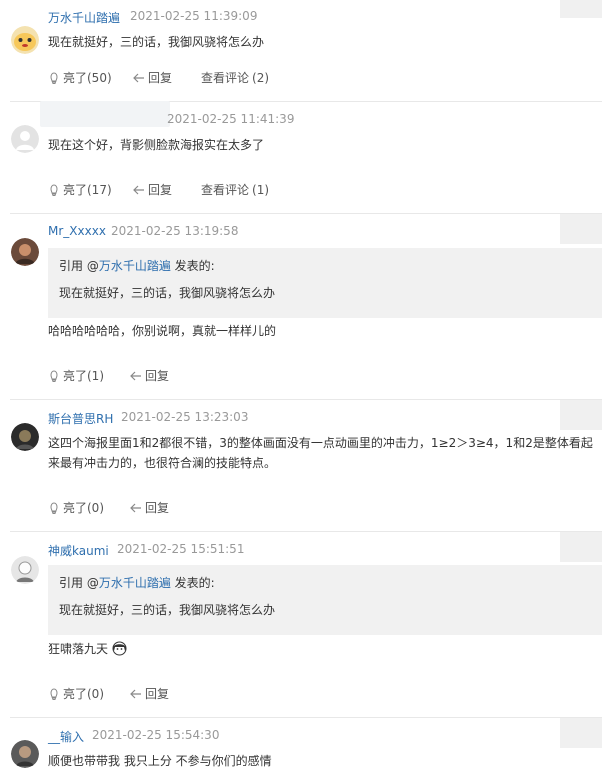 The image size is (602, 776). I want to click on comment-text-content: 狂啸落九天, so click(78, 649).